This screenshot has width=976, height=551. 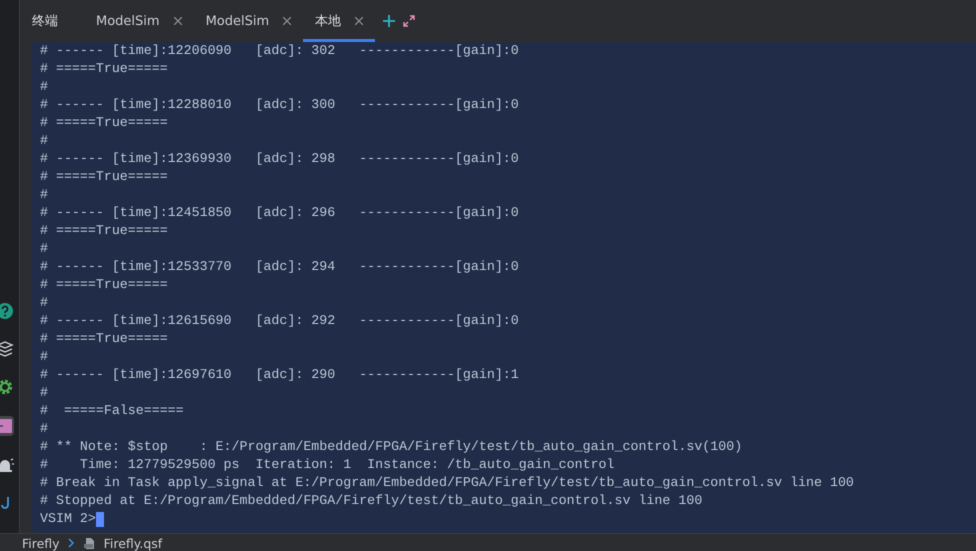 What do you see at coordinates (112, 411) in the screenshot?
I see `output-line: # =====False=====` at bounding box center [112, 411].